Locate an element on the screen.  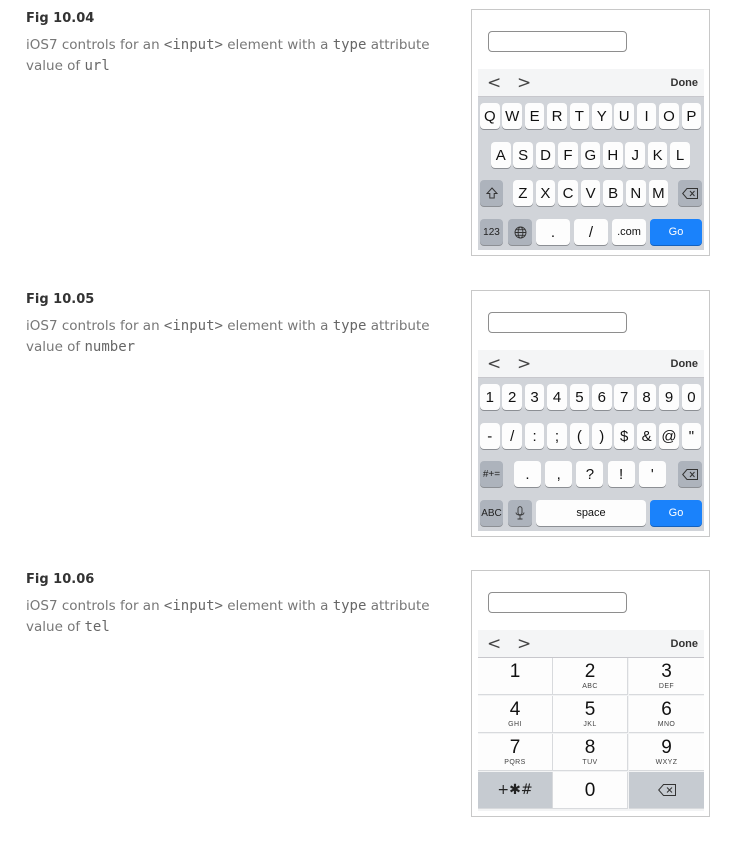
keypad-key-6: 6 MNO is located at coordinates (666, 714).